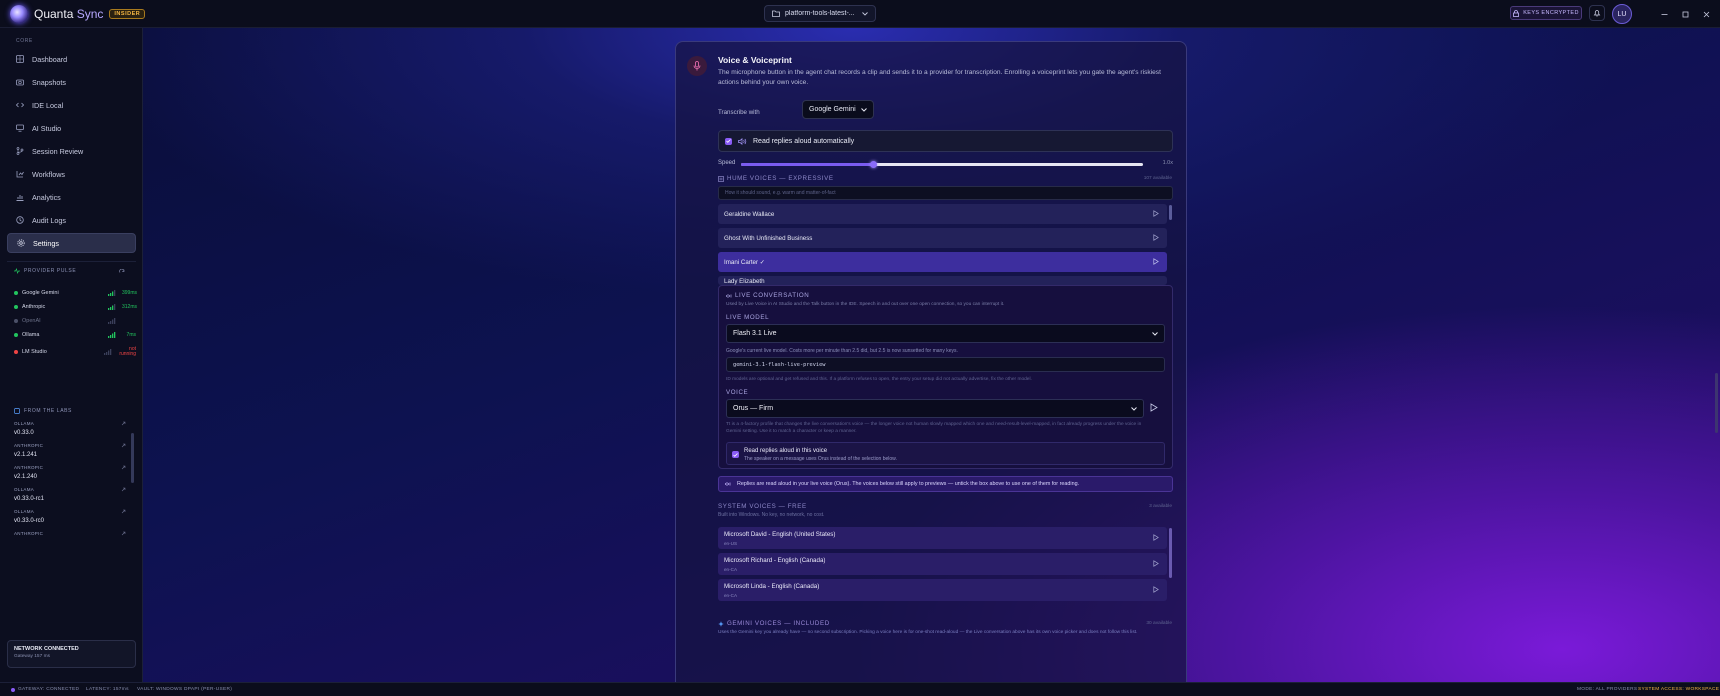 This screenshot has width=1720, height=696. Describe the element at coordinates (71, 82) in the screenshot. I see `sidebar-item-snapshots: Snapshots` at that location.